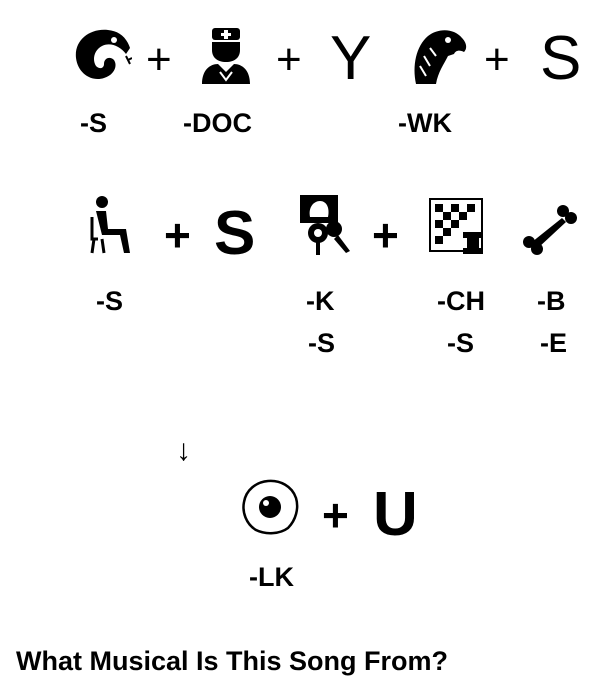 Image resolution: width=608 pixels, height=691 pixels. Describe the element at coordinates (351, 58) in the screenshot. I see `letter-y: Y` at that location.